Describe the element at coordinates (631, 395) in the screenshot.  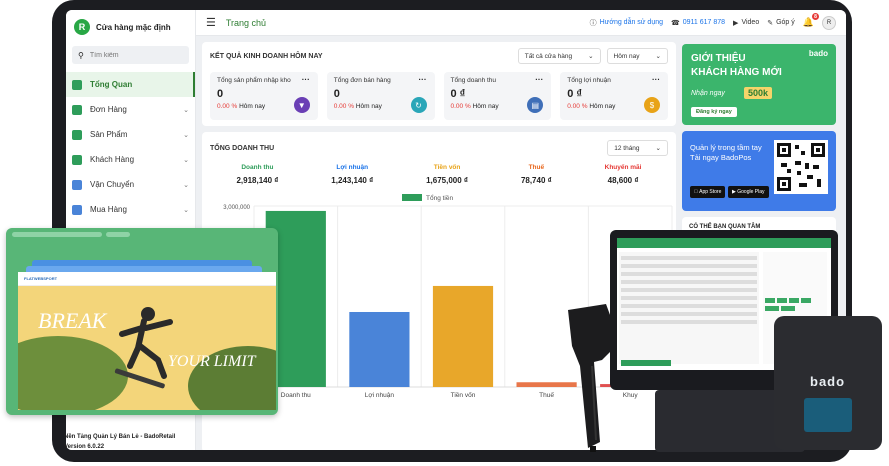
I see `x-tick-label: Khuy` at that location.